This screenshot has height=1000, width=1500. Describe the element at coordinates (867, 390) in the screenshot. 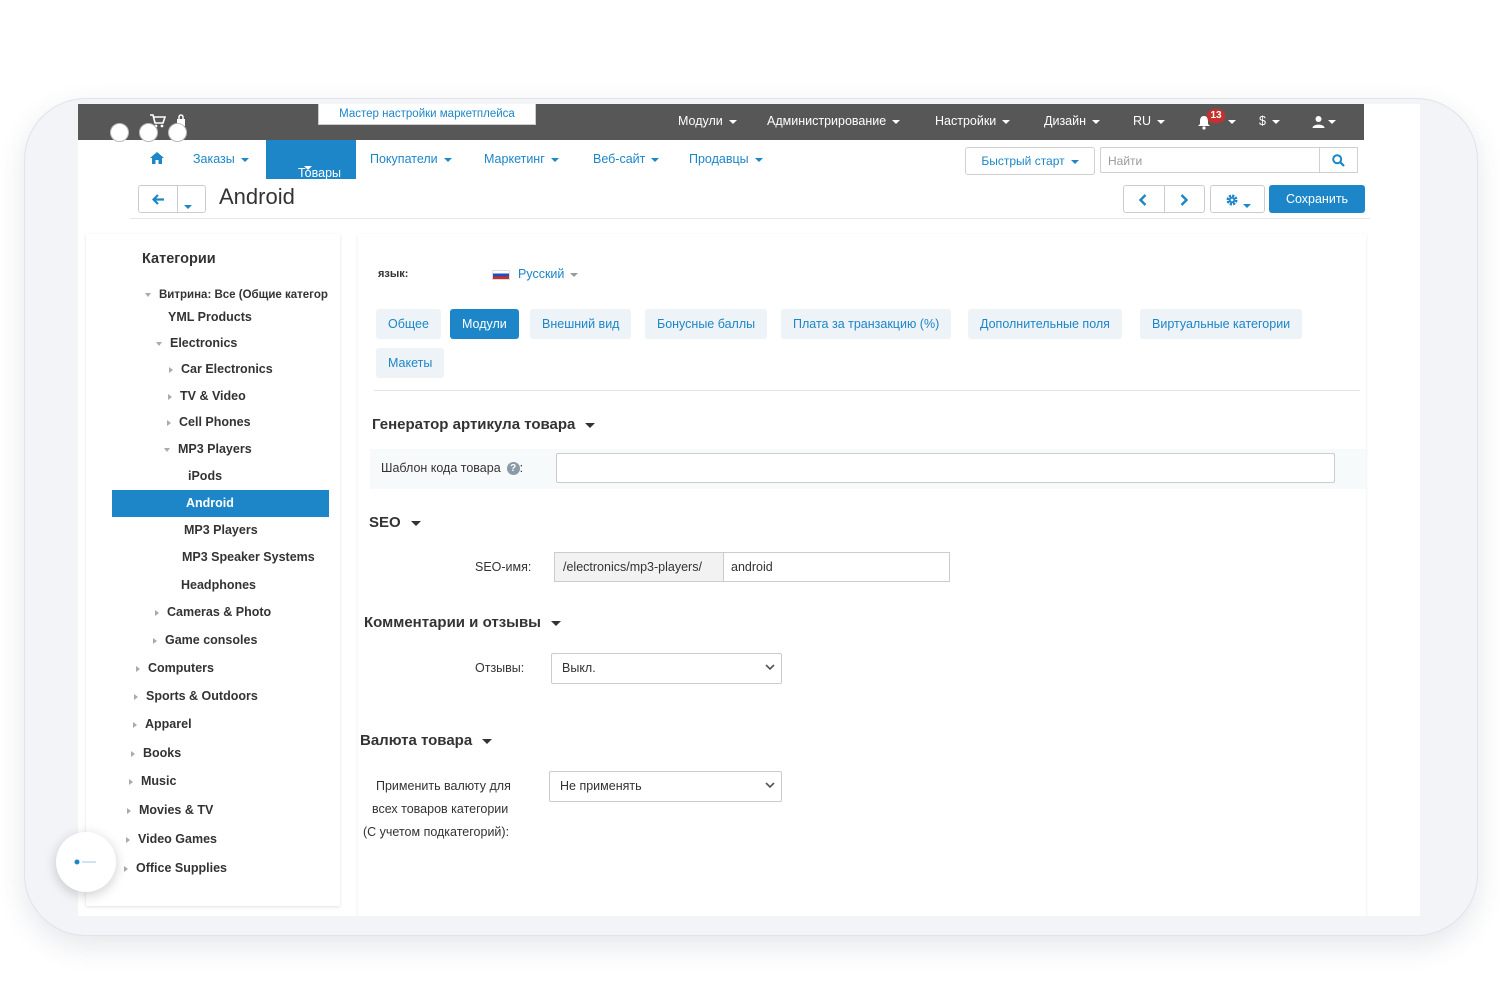

I see `tabs-divider` at that location.